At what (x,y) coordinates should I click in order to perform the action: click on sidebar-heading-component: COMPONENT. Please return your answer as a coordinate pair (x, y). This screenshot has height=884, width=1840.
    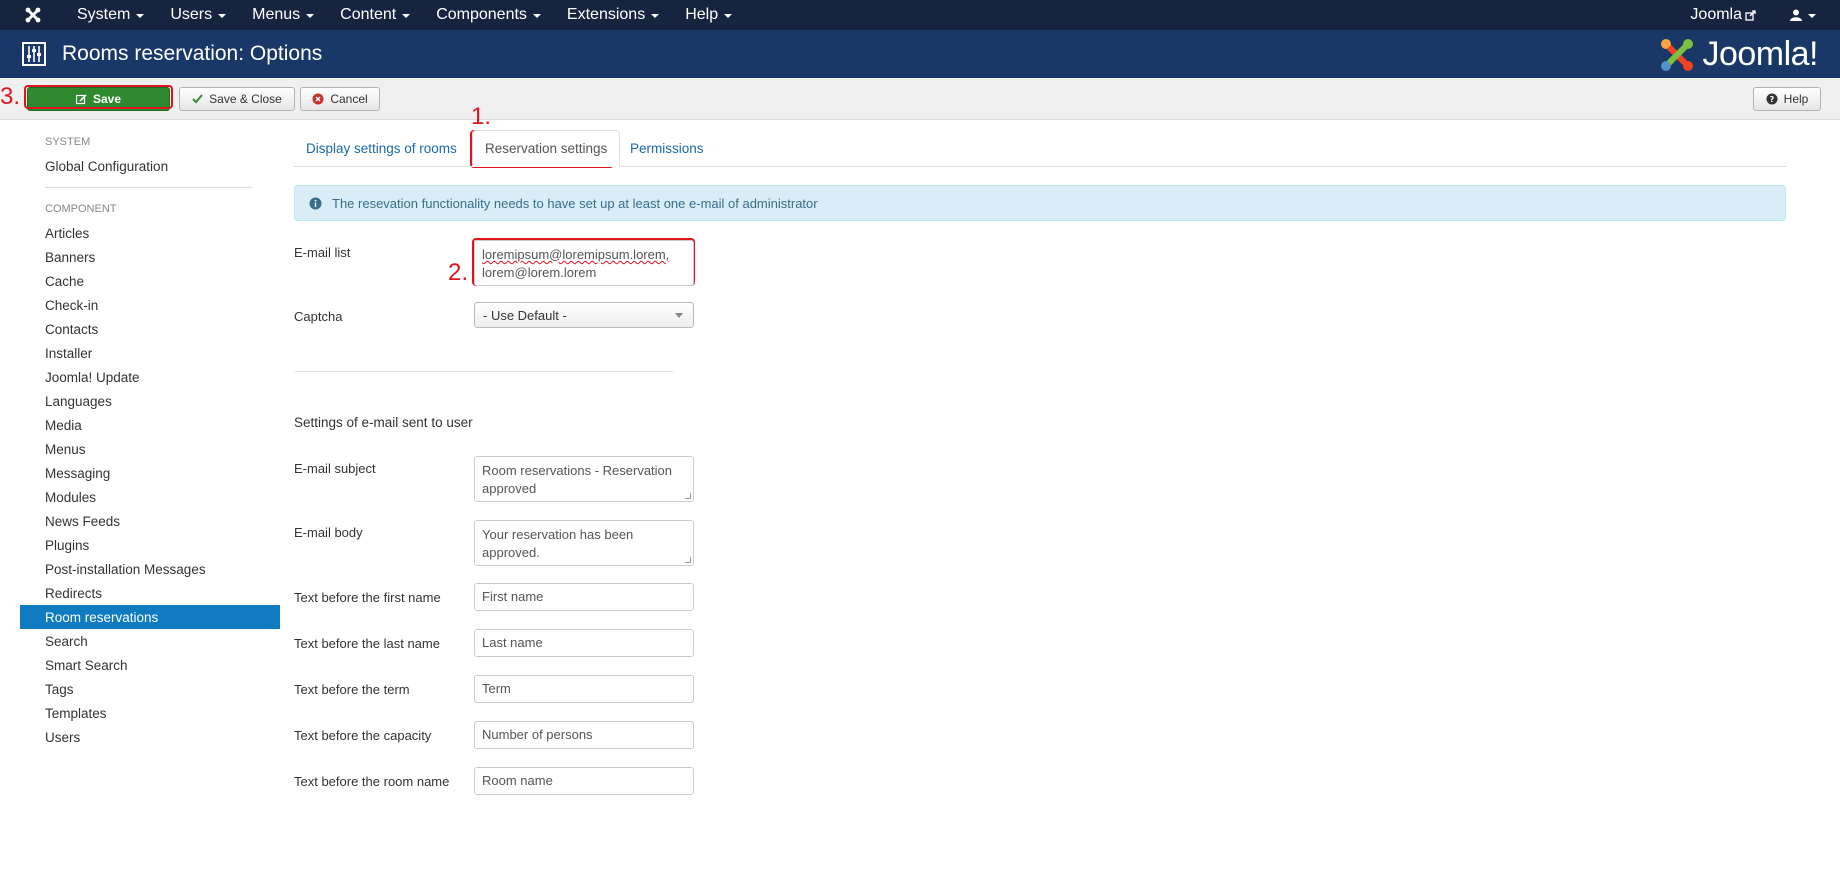
    Looking at the image, I should click on (81, 209).